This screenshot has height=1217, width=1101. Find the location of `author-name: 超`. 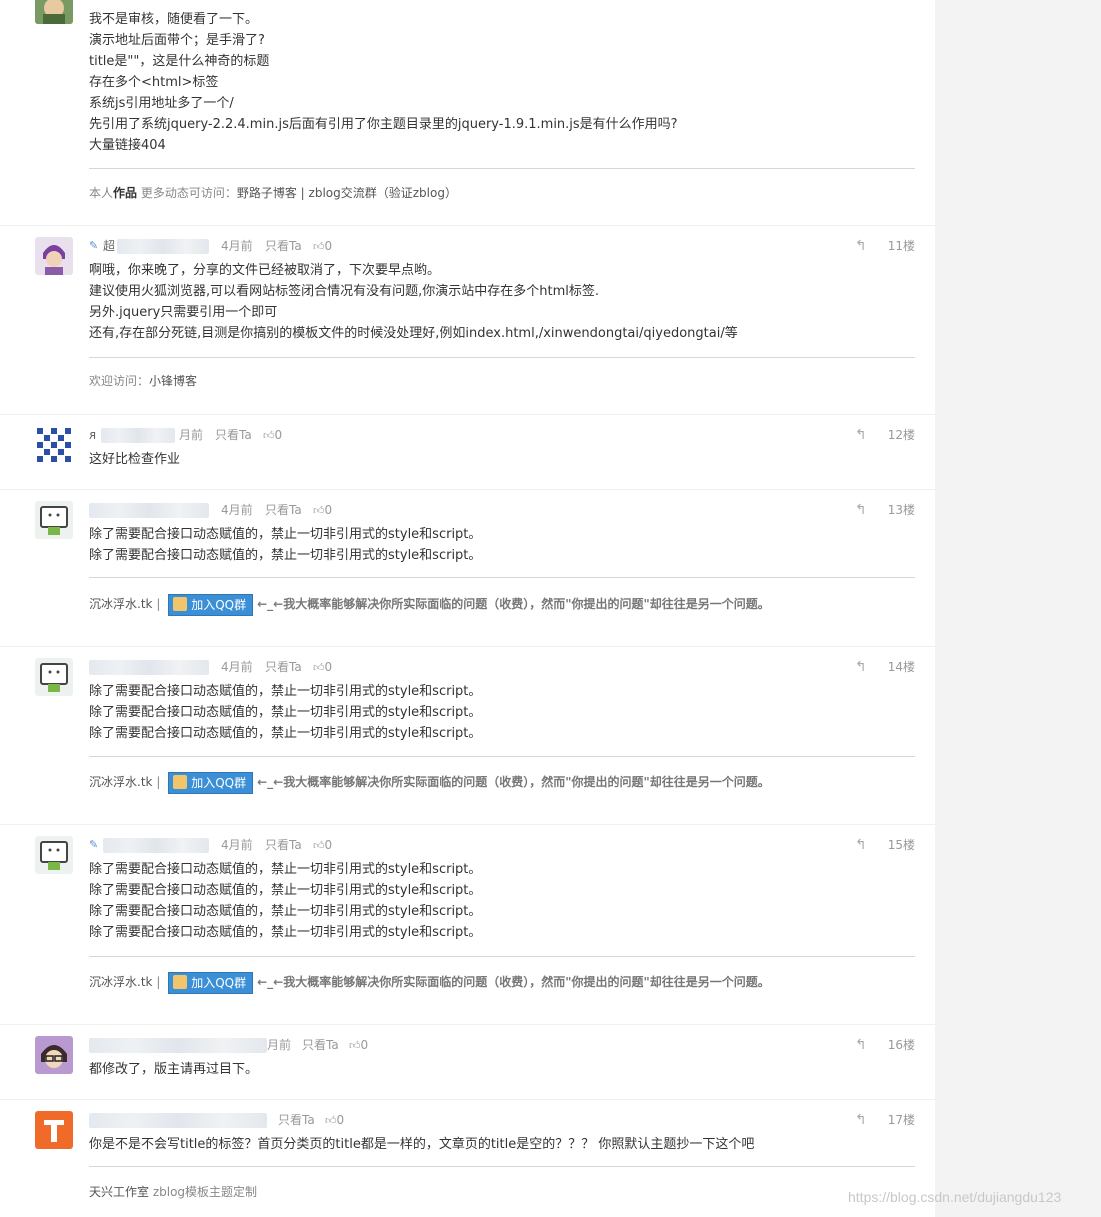

author-name: 超 is located at coordinates (109, 246).